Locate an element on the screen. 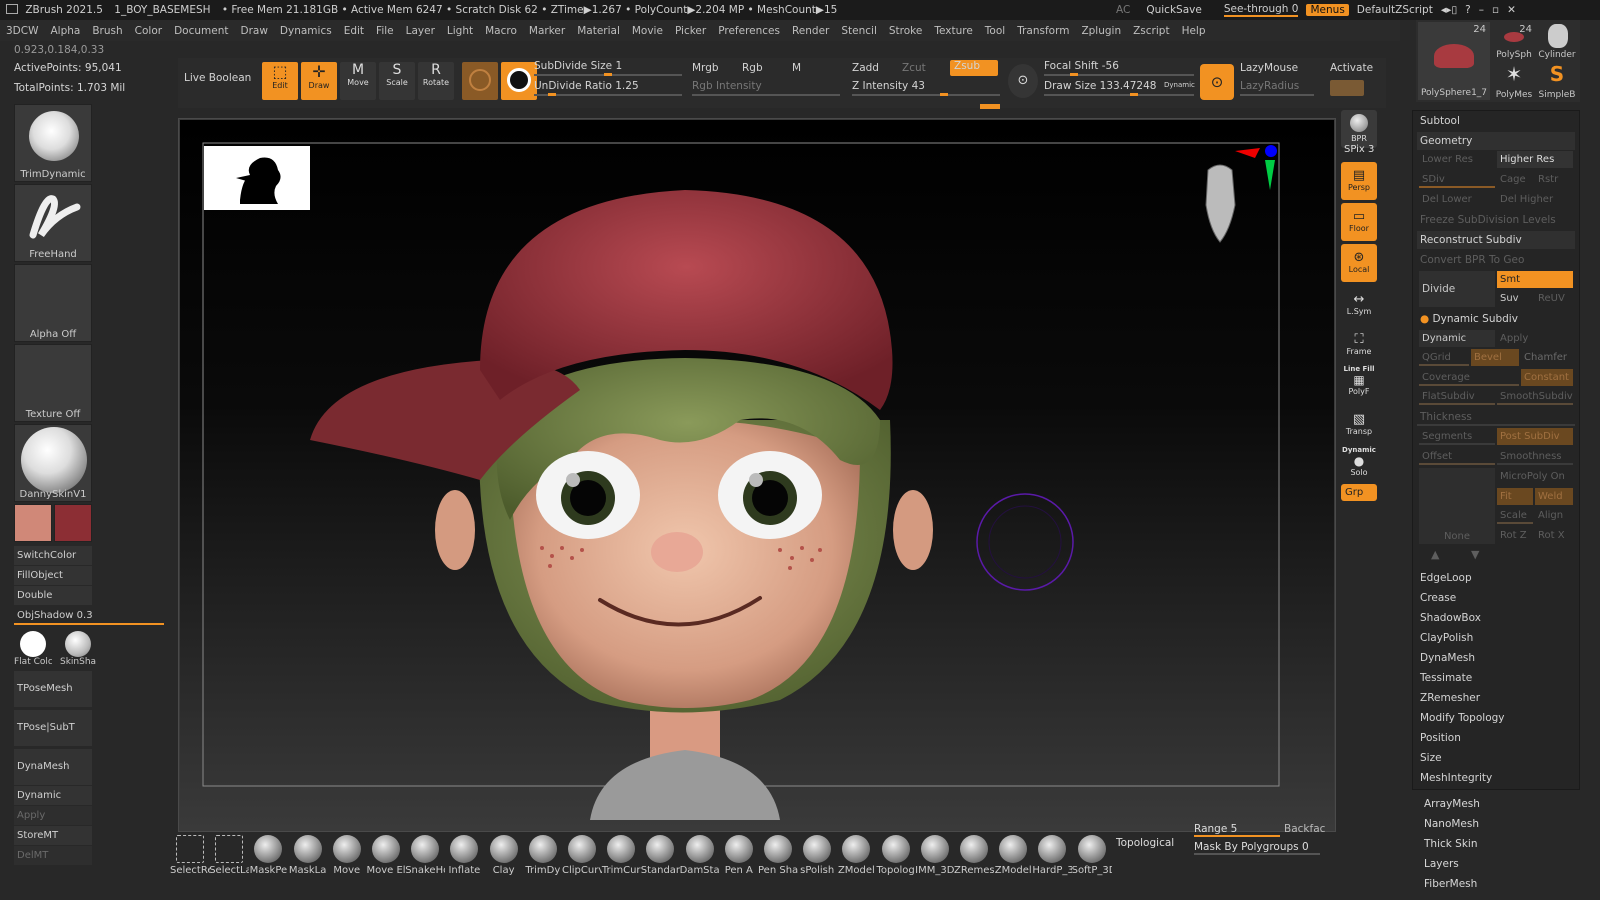 Image resolution: width=1600 pixels, height=900 pixels. floor-button: ▭ Floor is located at coordinates (1359, 222).